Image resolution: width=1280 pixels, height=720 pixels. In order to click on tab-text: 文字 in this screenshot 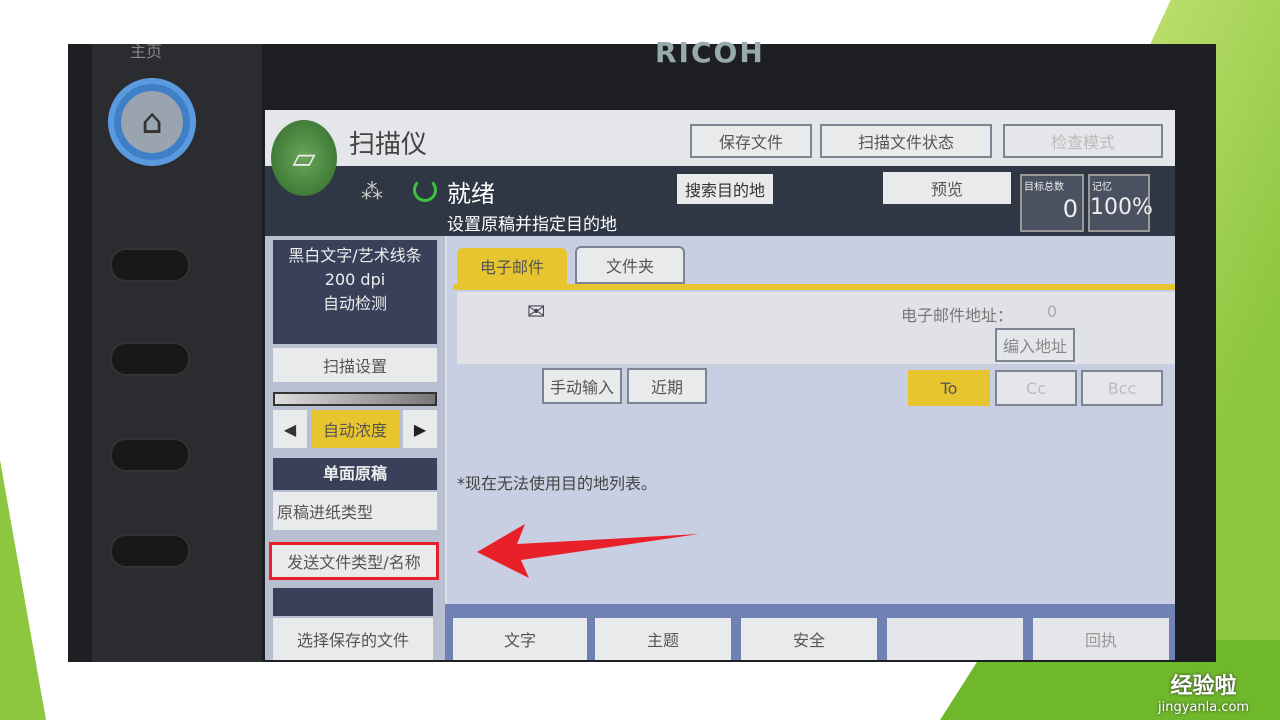, I will do `click(520, 639)`.